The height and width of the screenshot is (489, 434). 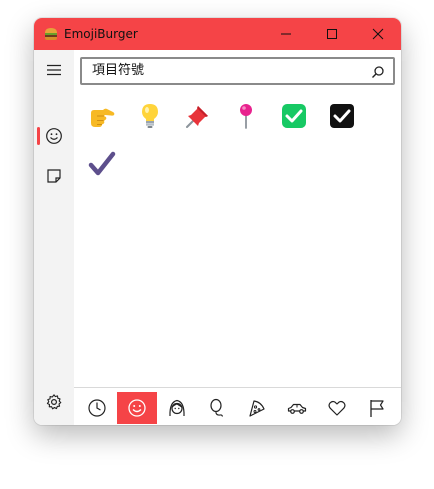 I want to click on hamburger-menu-icon, so click(x=54, y=70).